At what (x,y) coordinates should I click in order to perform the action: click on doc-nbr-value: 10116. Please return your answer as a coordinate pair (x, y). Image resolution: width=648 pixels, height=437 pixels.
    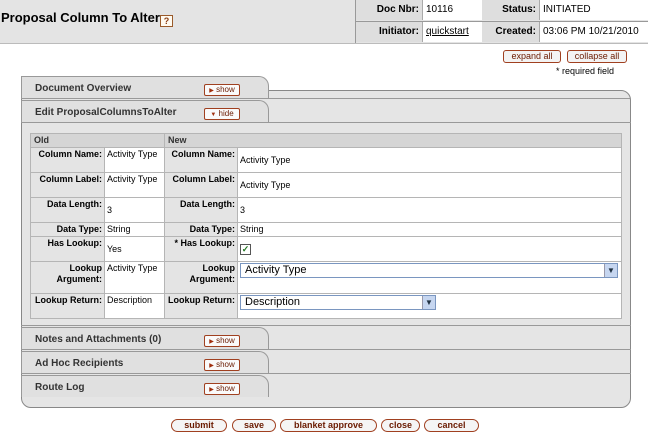
    Looking at the image, I should click on (452, 10).